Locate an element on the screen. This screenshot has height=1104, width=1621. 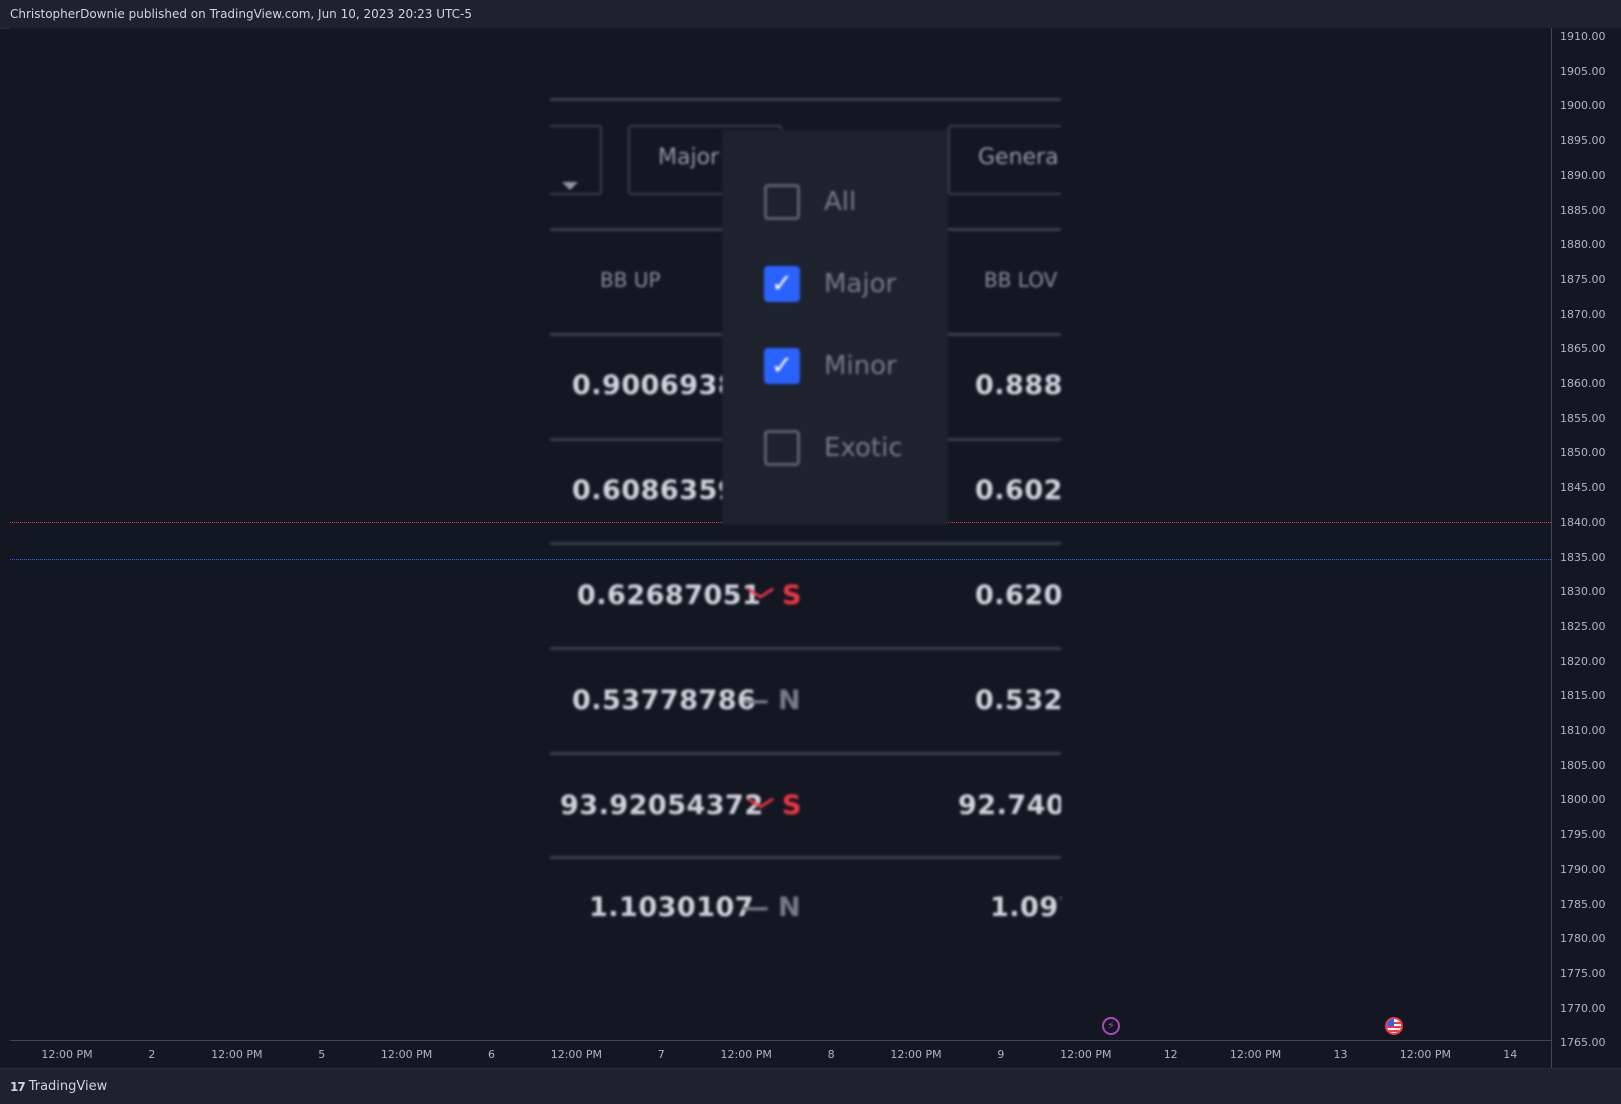
time-tick: 8 is located at coordinates (831, 1054).